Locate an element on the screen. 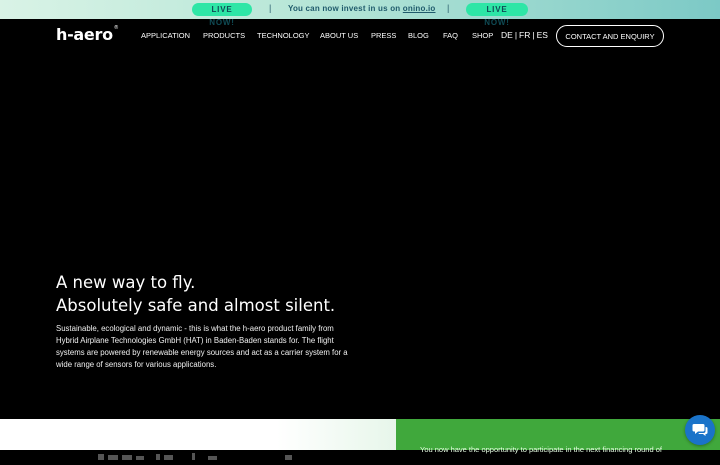 The height and width of the screenshot is (465, 720). chat-bubble-glyph is located at coordinates (700, 430).